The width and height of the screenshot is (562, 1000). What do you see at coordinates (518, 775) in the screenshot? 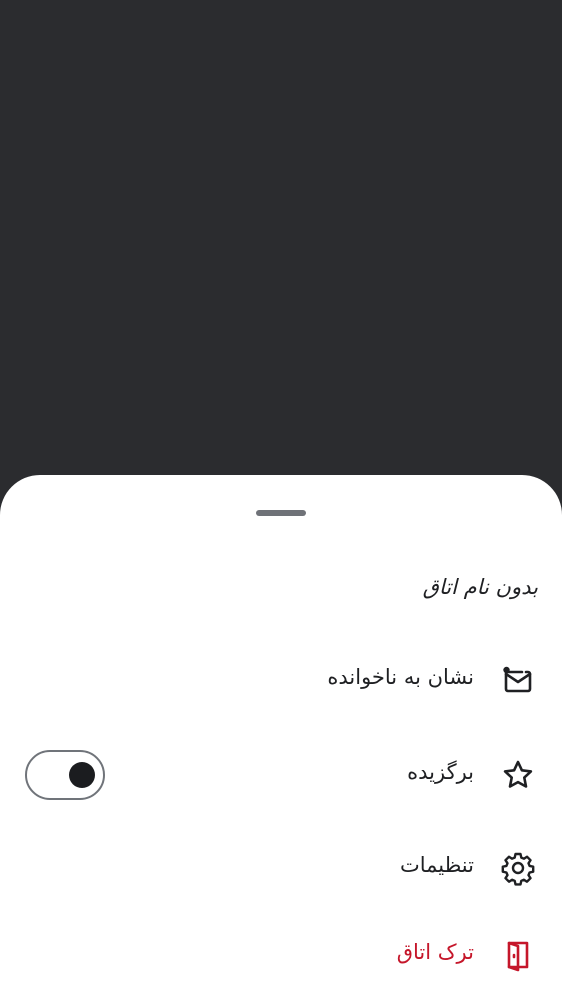
I see `star-icon` at bounding box center [518, 775].